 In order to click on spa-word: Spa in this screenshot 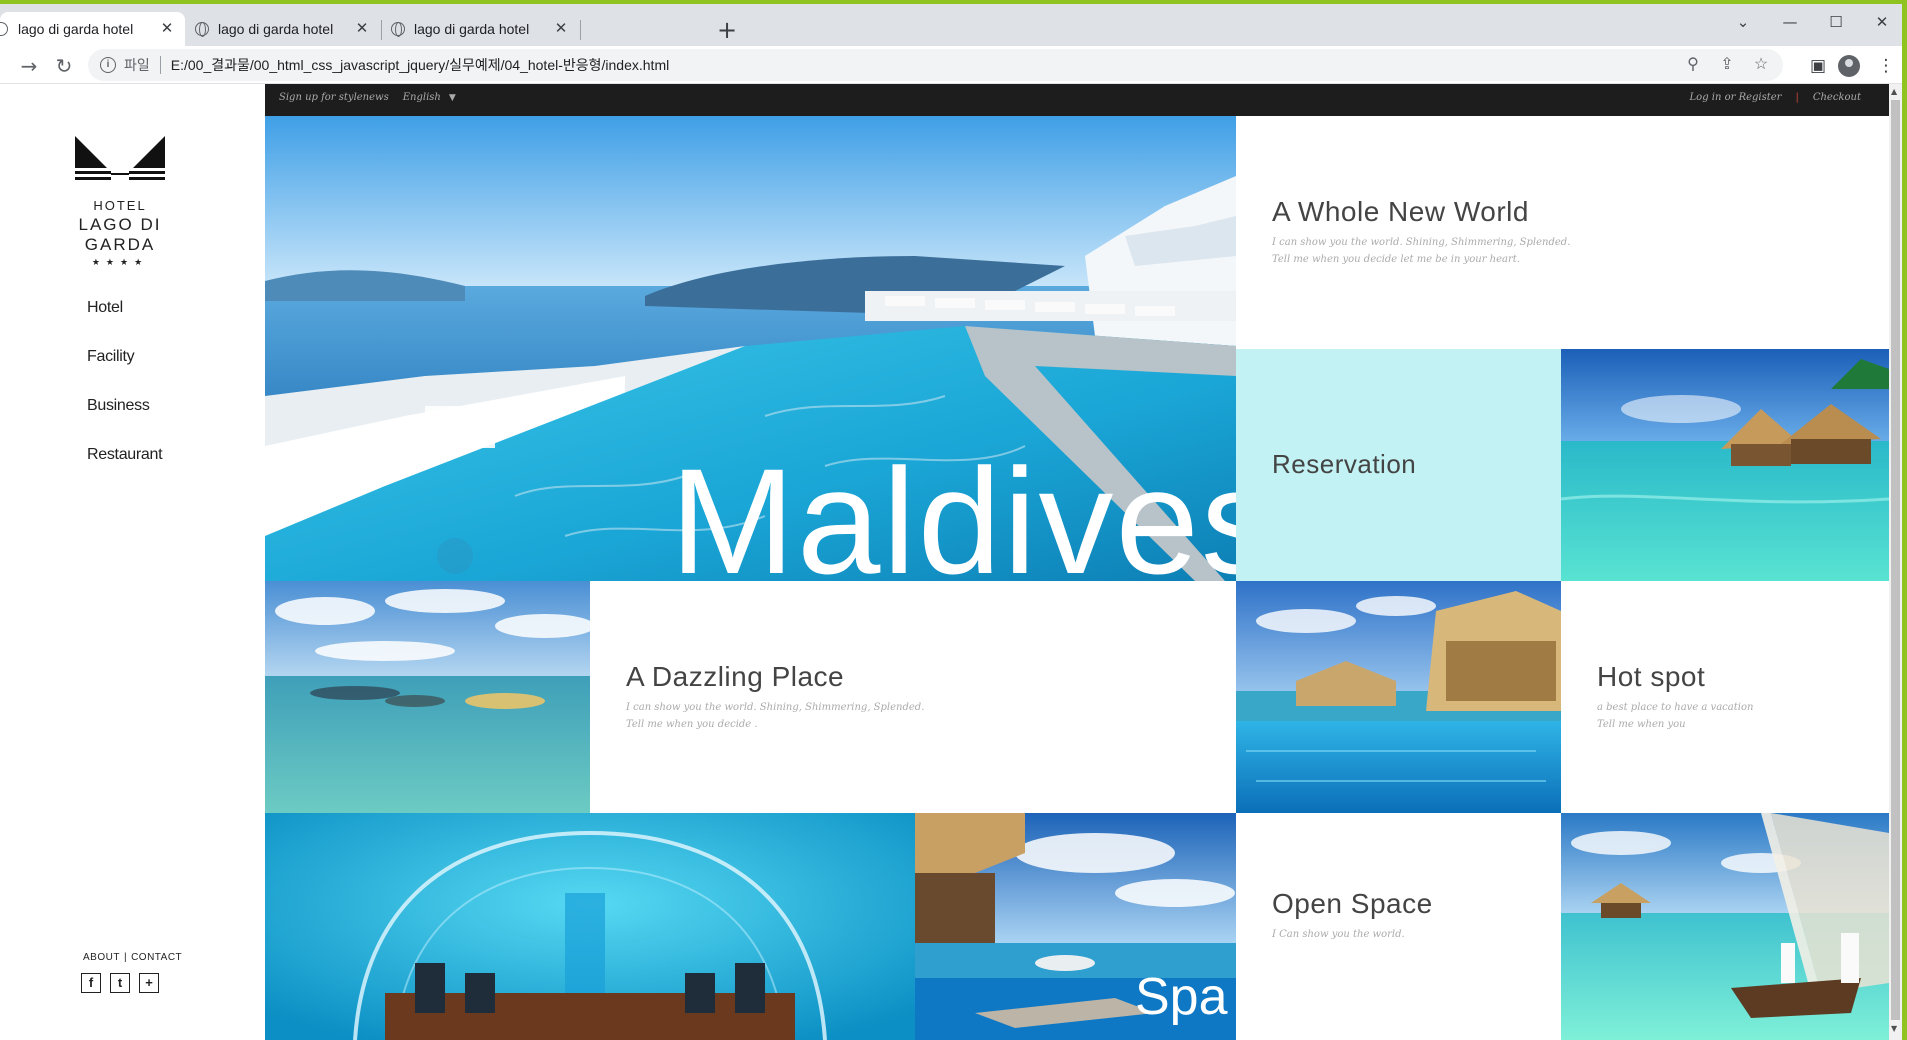, I will do `click(1181, 997)`.